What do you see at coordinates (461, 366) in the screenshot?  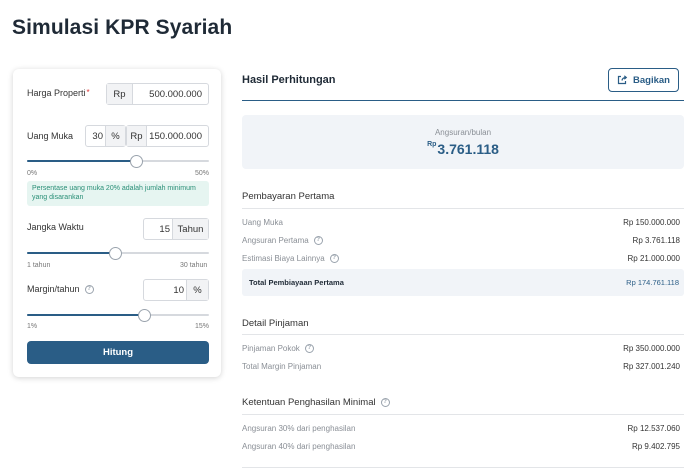 I see `result-row: Total Margin Pinjaman Rp 327.001.240` at bounding box center [461, 366].